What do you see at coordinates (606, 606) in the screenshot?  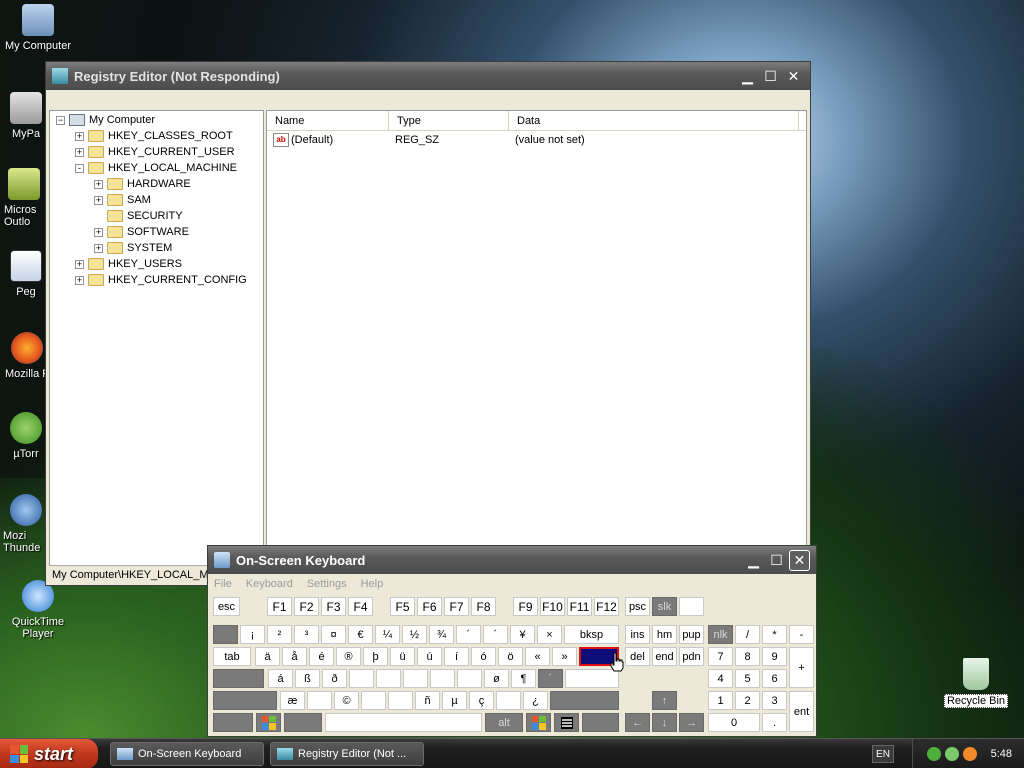 I see `key-f12: F12` at bounding box center [606, 606].